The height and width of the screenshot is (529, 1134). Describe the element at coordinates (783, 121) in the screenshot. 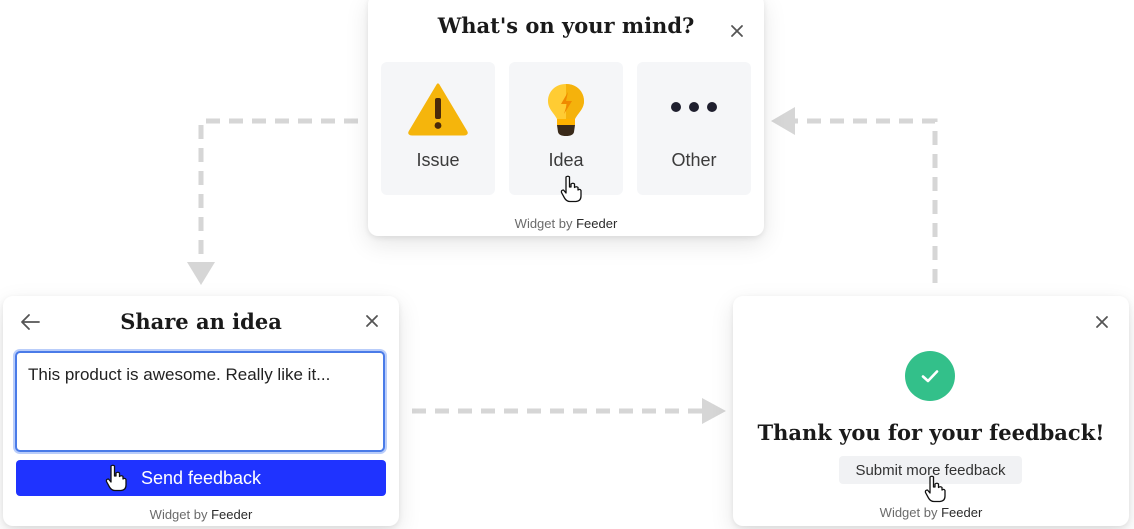

I see `flow-arrowhead-left` at that location.